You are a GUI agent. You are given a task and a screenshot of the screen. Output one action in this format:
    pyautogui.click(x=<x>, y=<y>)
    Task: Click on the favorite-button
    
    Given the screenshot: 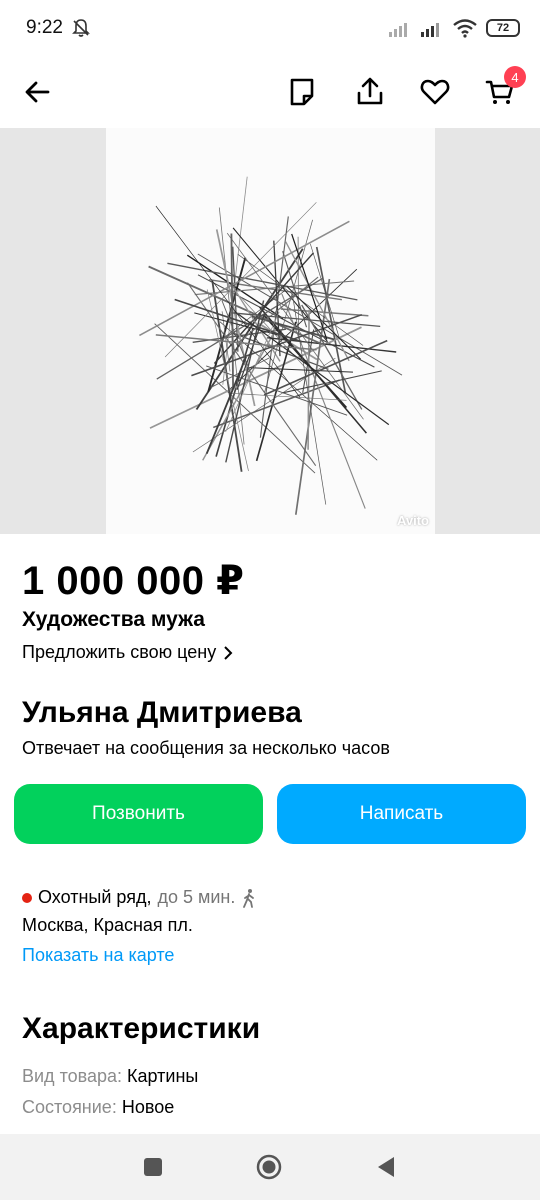 What is the action you would take?
    pyautogui.click(x=435, y=92)
    